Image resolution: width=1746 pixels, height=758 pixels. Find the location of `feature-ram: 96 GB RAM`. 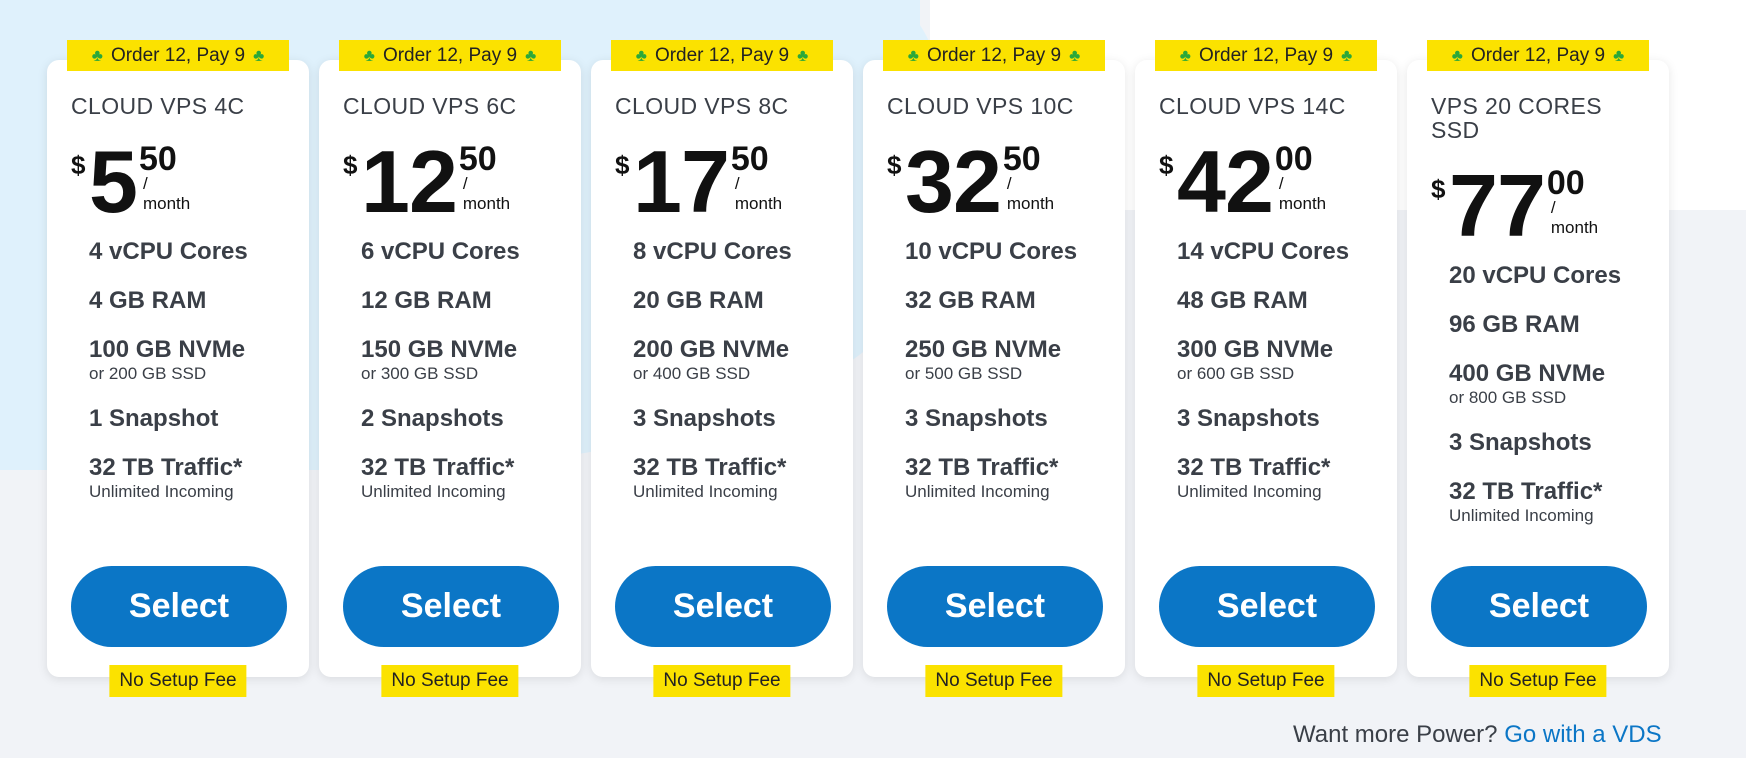

feature-ram: 96 GB RAM is located at coordinates (1514, 324).